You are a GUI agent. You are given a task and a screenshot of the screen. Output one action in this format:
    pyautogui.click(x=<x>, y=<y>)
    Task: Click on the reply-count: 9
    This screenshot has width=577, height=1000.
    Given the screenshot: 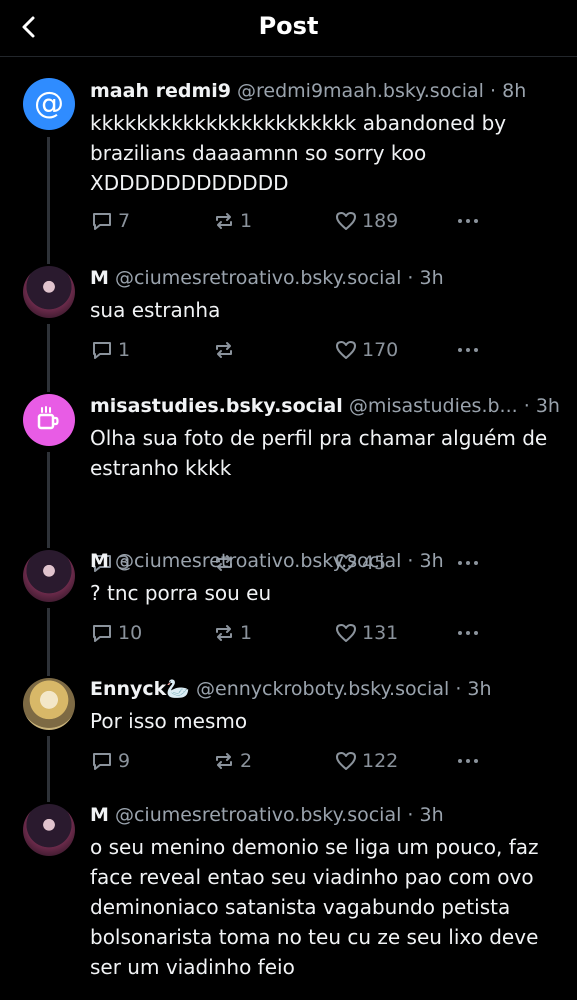 What is the action you would take?
    pyautogui.click(x=124, y=761)
    